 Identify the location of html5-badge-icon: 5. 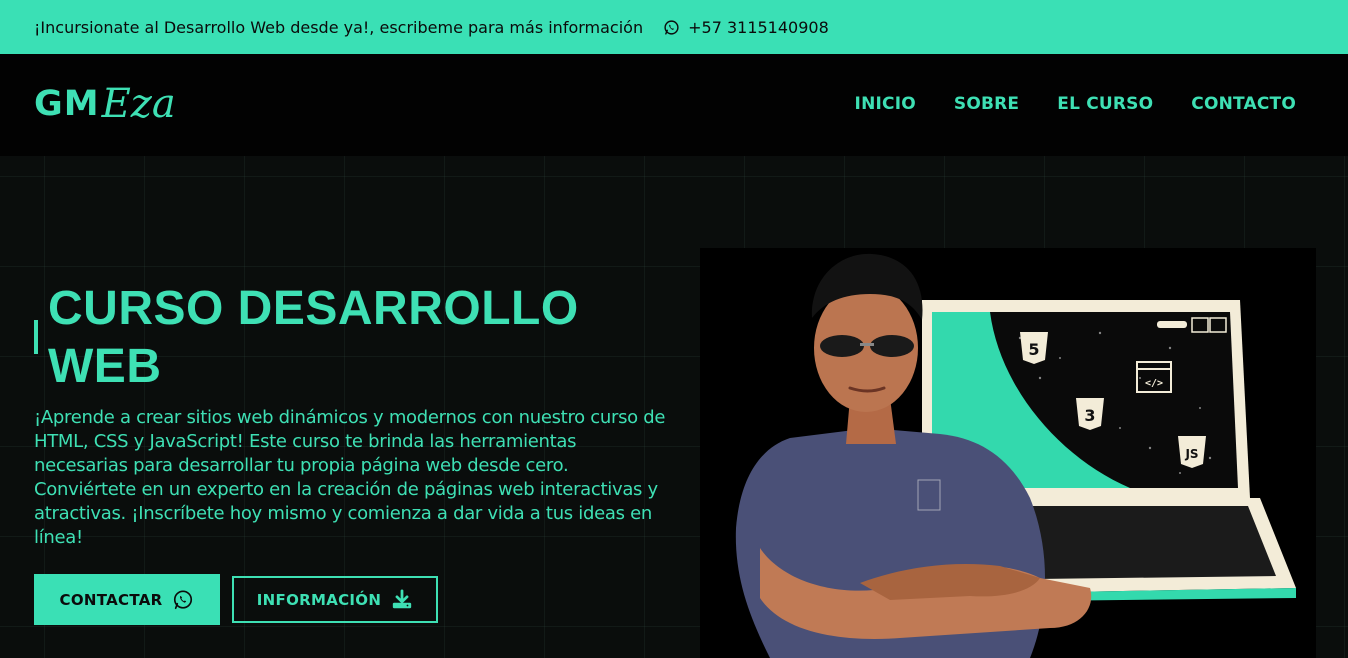
(1034, 348).